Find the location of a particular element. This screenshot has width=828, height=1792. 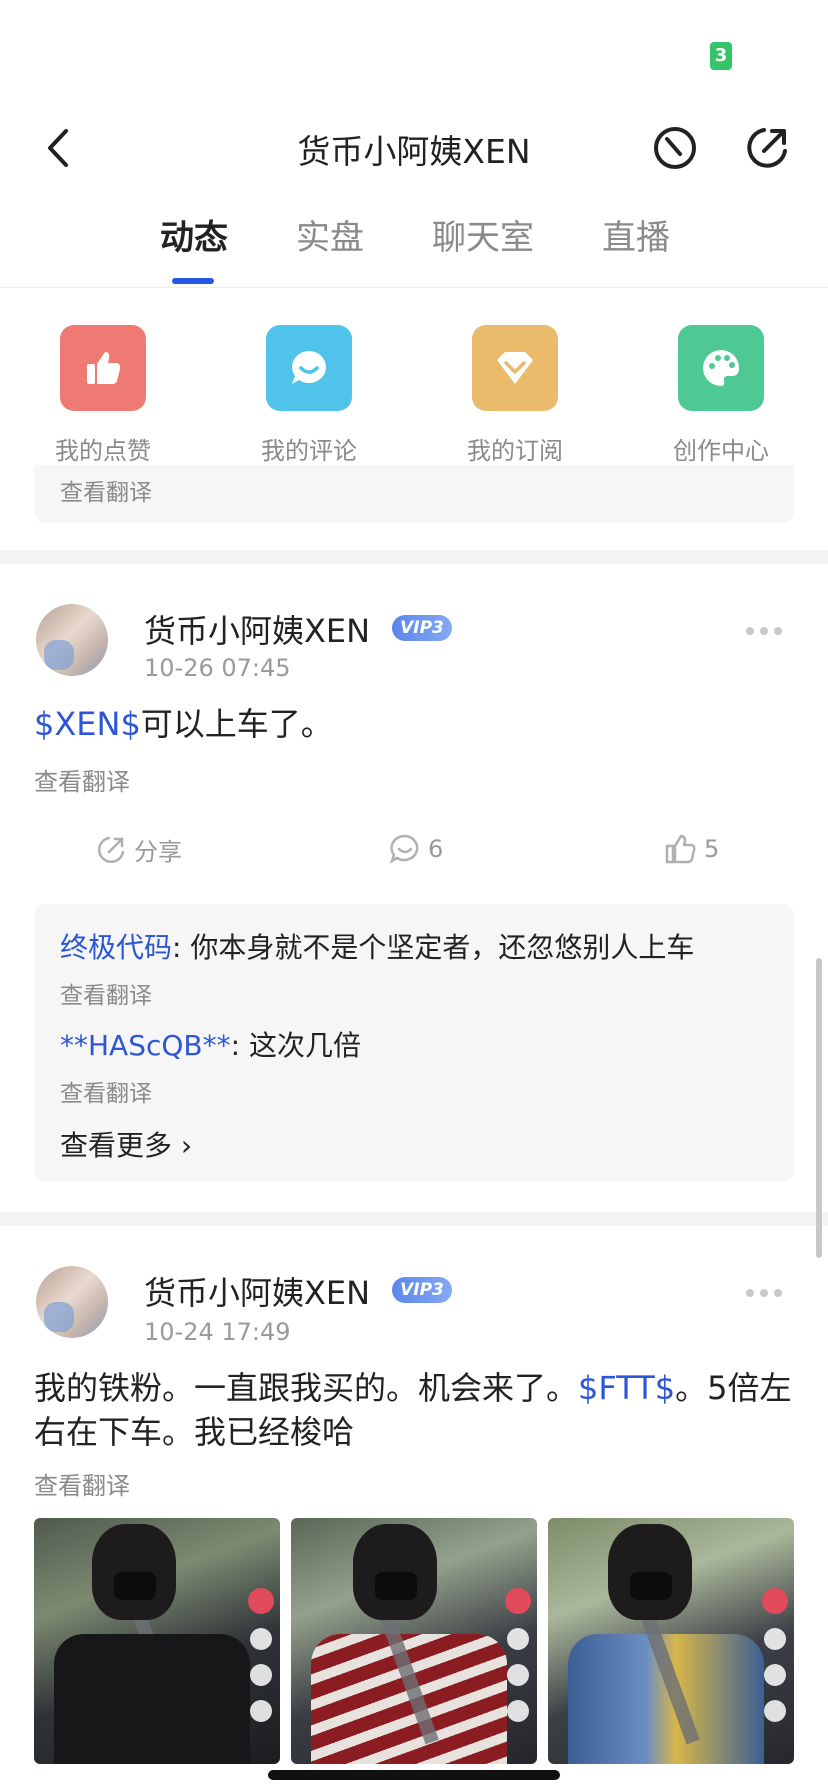

tab-bar: 动态 实盘 聊天室 直播 is located at coordinates (414, 249).